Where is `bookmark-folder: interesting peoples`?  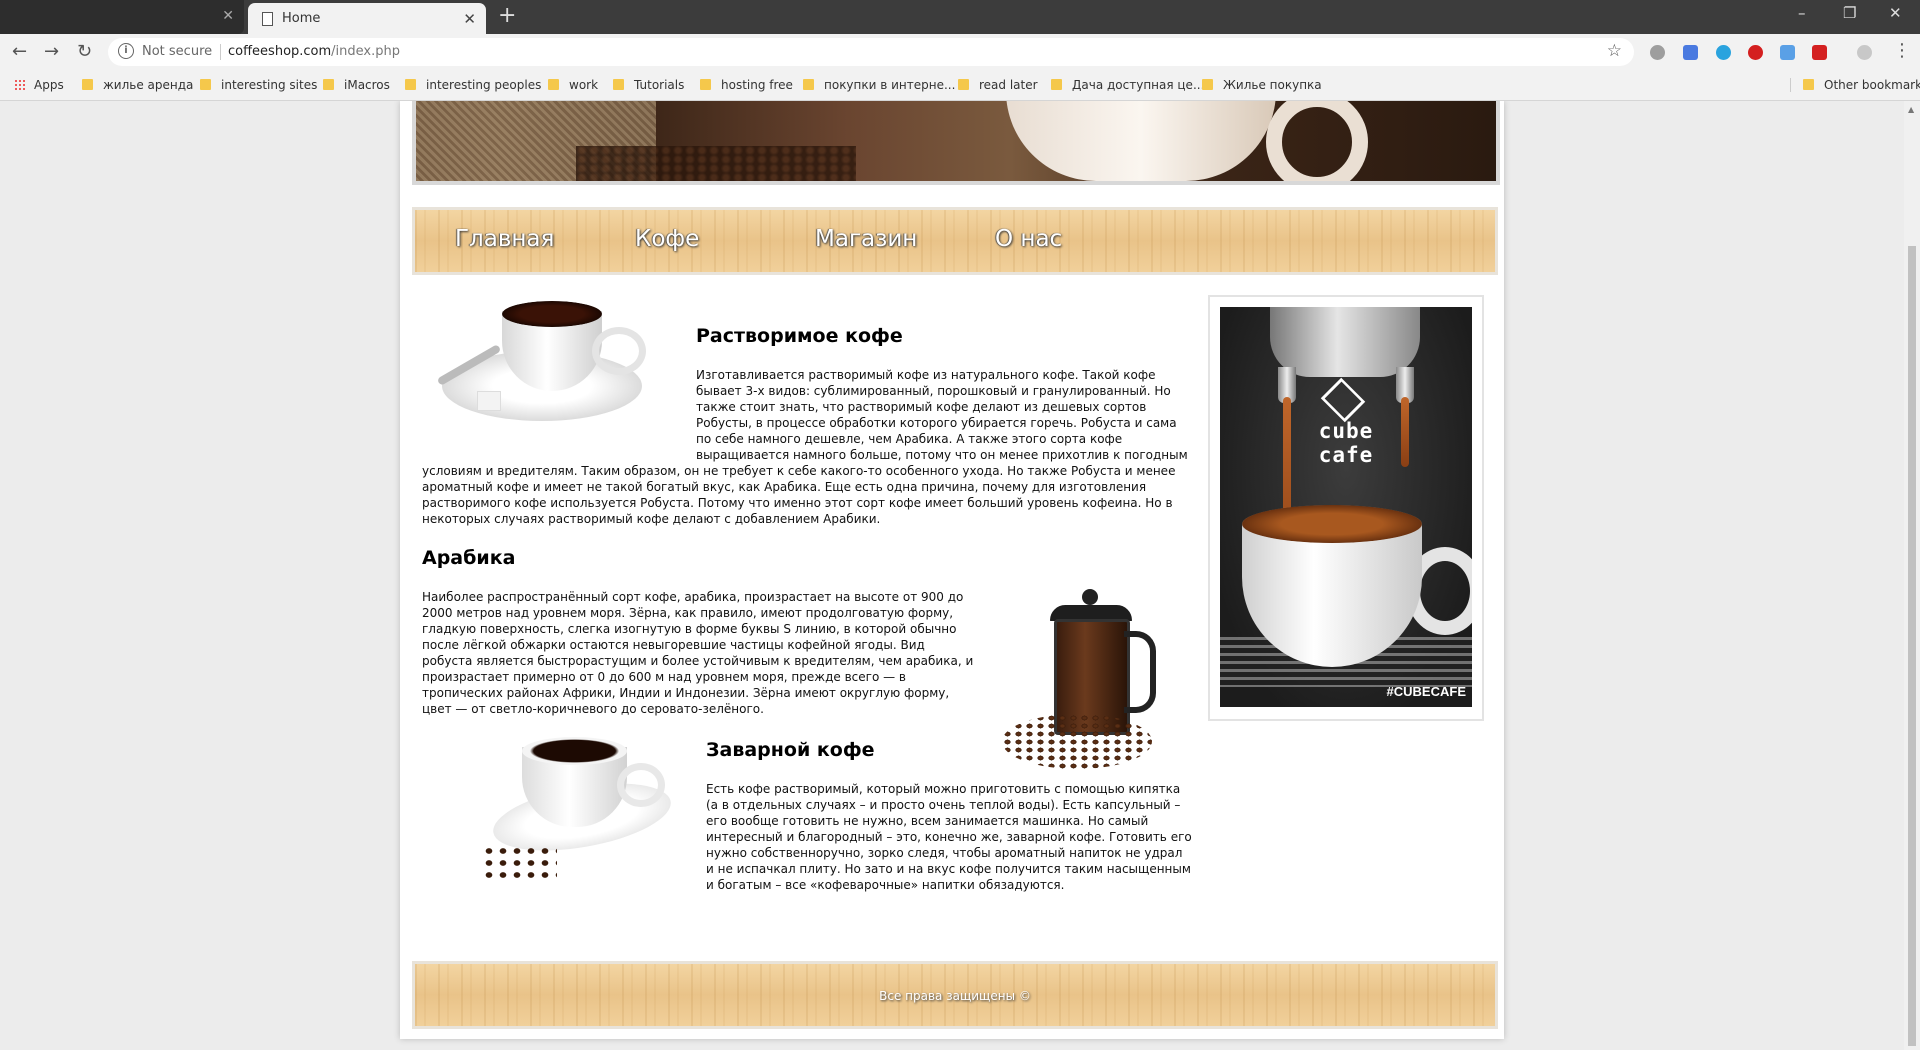 bookmark-folder: interesting peoples is located at coordinates (473, 85).